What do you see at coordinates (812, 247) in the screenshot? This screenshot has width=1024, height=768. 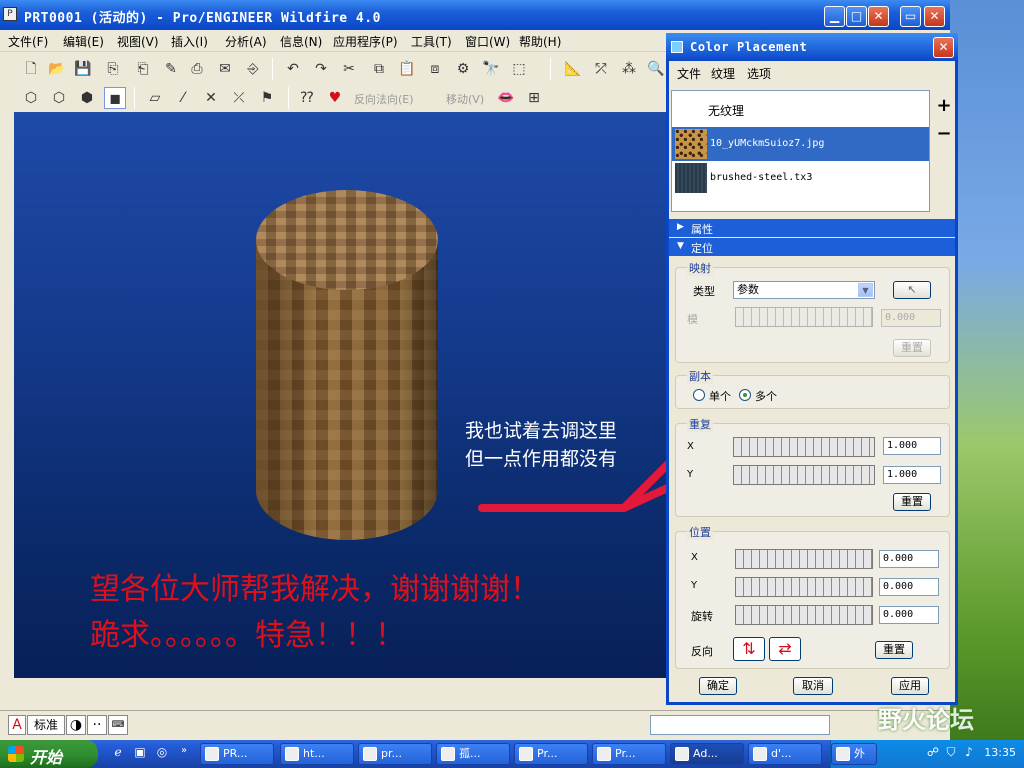 I see `section-placement: ▼ 定位` at bounding box center [812, 247].